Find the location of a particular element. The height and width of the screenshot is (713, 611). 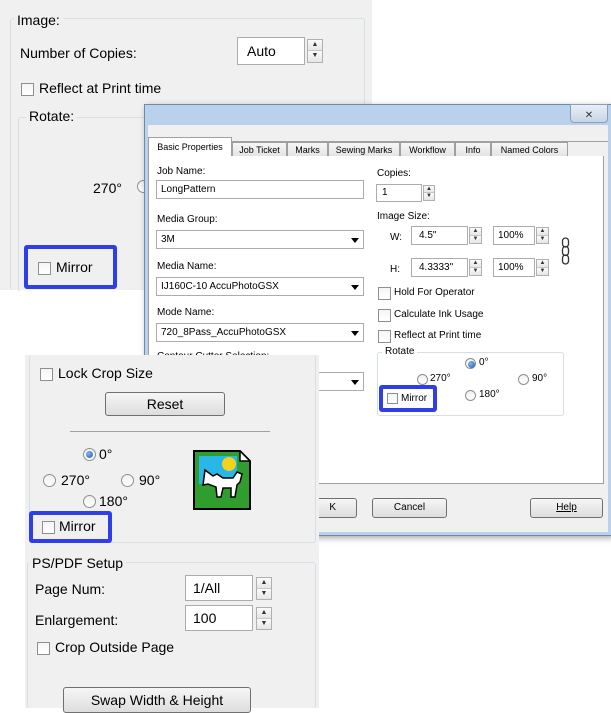

lock-crop-size-label: Lock Crop Size is located at coordinates (105, 373).